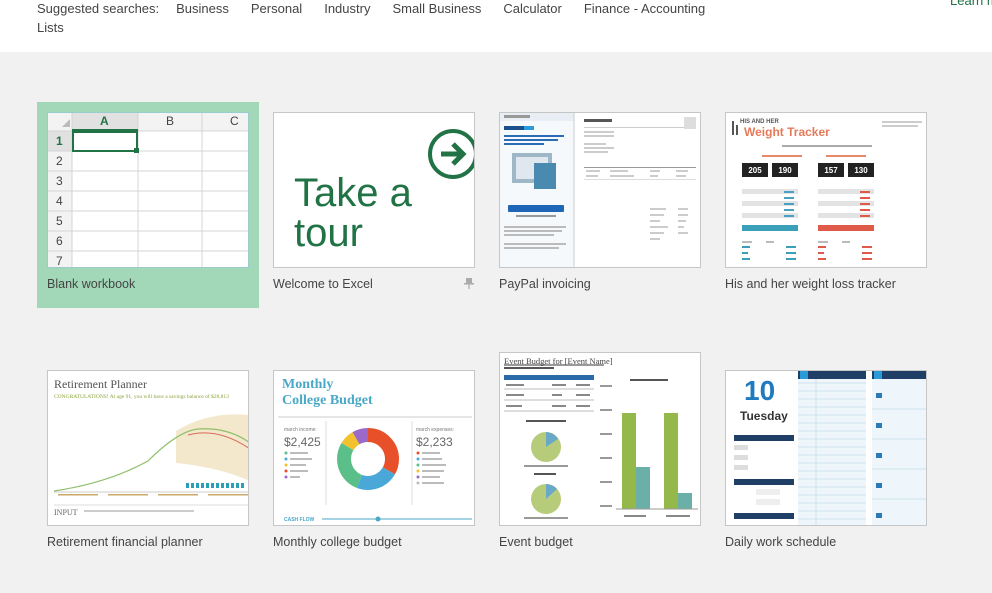 Image resolution: width=992 pixels, height=593 pixels. Describe the element at coordinates (644, 8) in the screenshot. I see `suggestion-finance-accounting: Finance - Accounting` at that location.